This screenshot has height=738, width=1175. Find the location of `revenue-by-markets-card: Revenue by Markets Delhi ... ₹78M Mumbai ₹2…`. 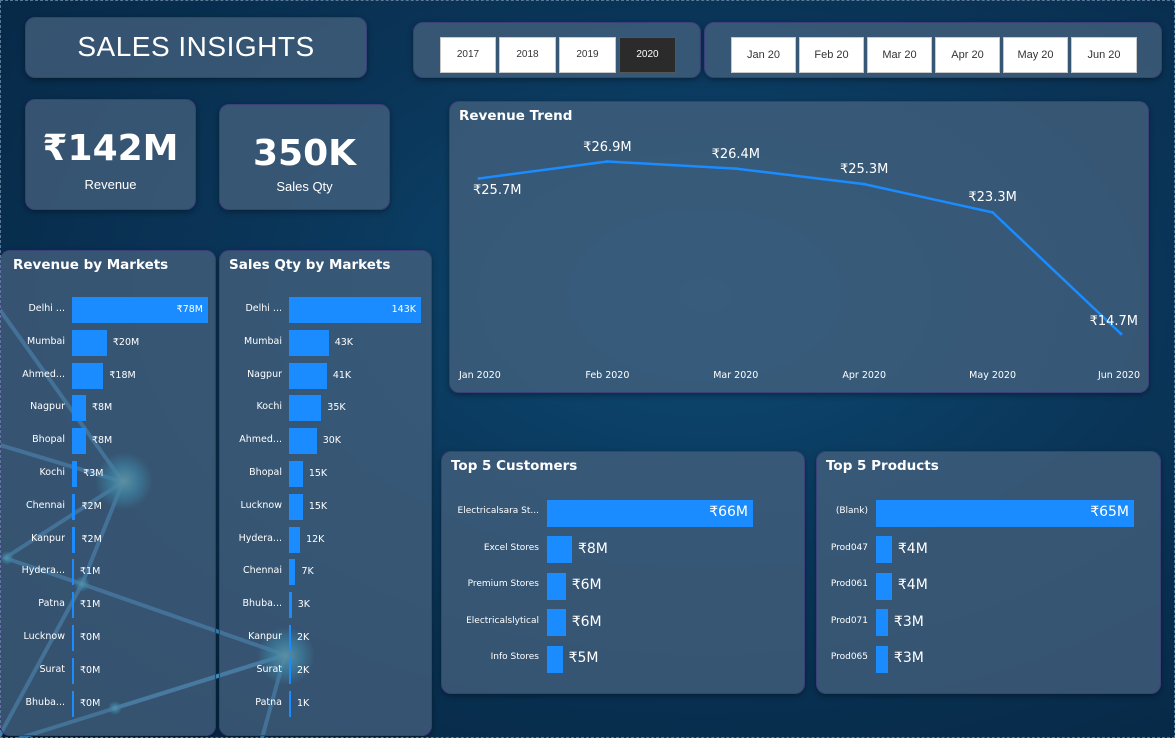

revenue-by-markets-card: Revenue by Markets Delhi ... ₹78M Mumbai ₹2… is located at coordinates (108, 493).